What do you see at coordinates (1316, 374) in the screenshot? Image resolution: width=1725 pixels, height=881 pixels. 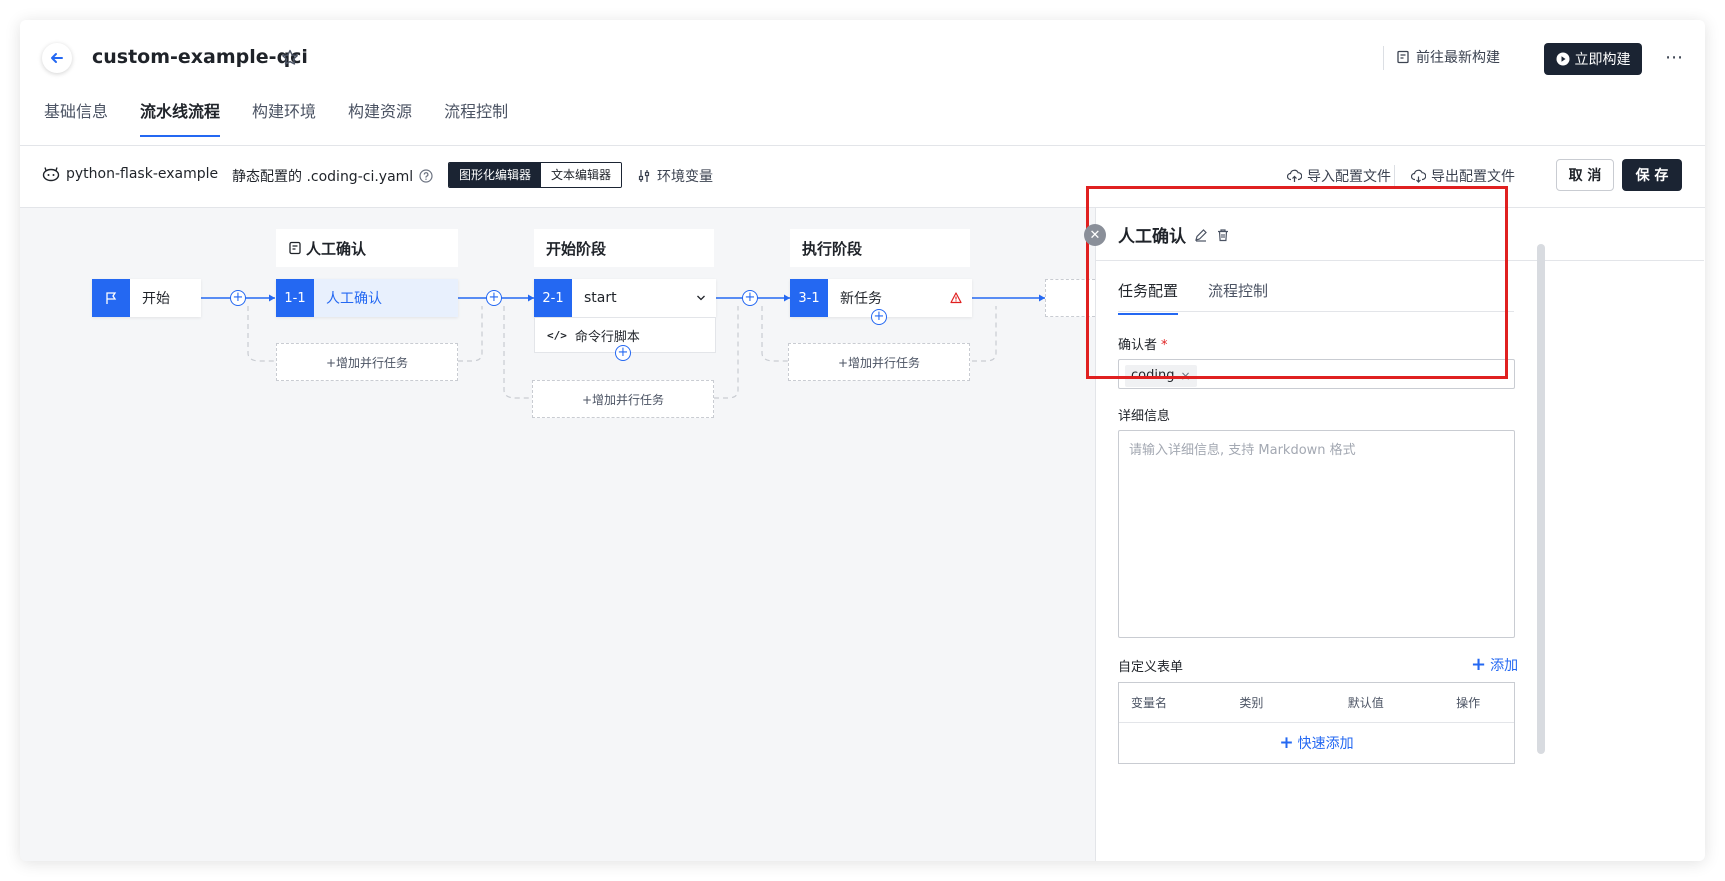 I see `confirmer-input: coding ×` at bounding box center [1316, 374].